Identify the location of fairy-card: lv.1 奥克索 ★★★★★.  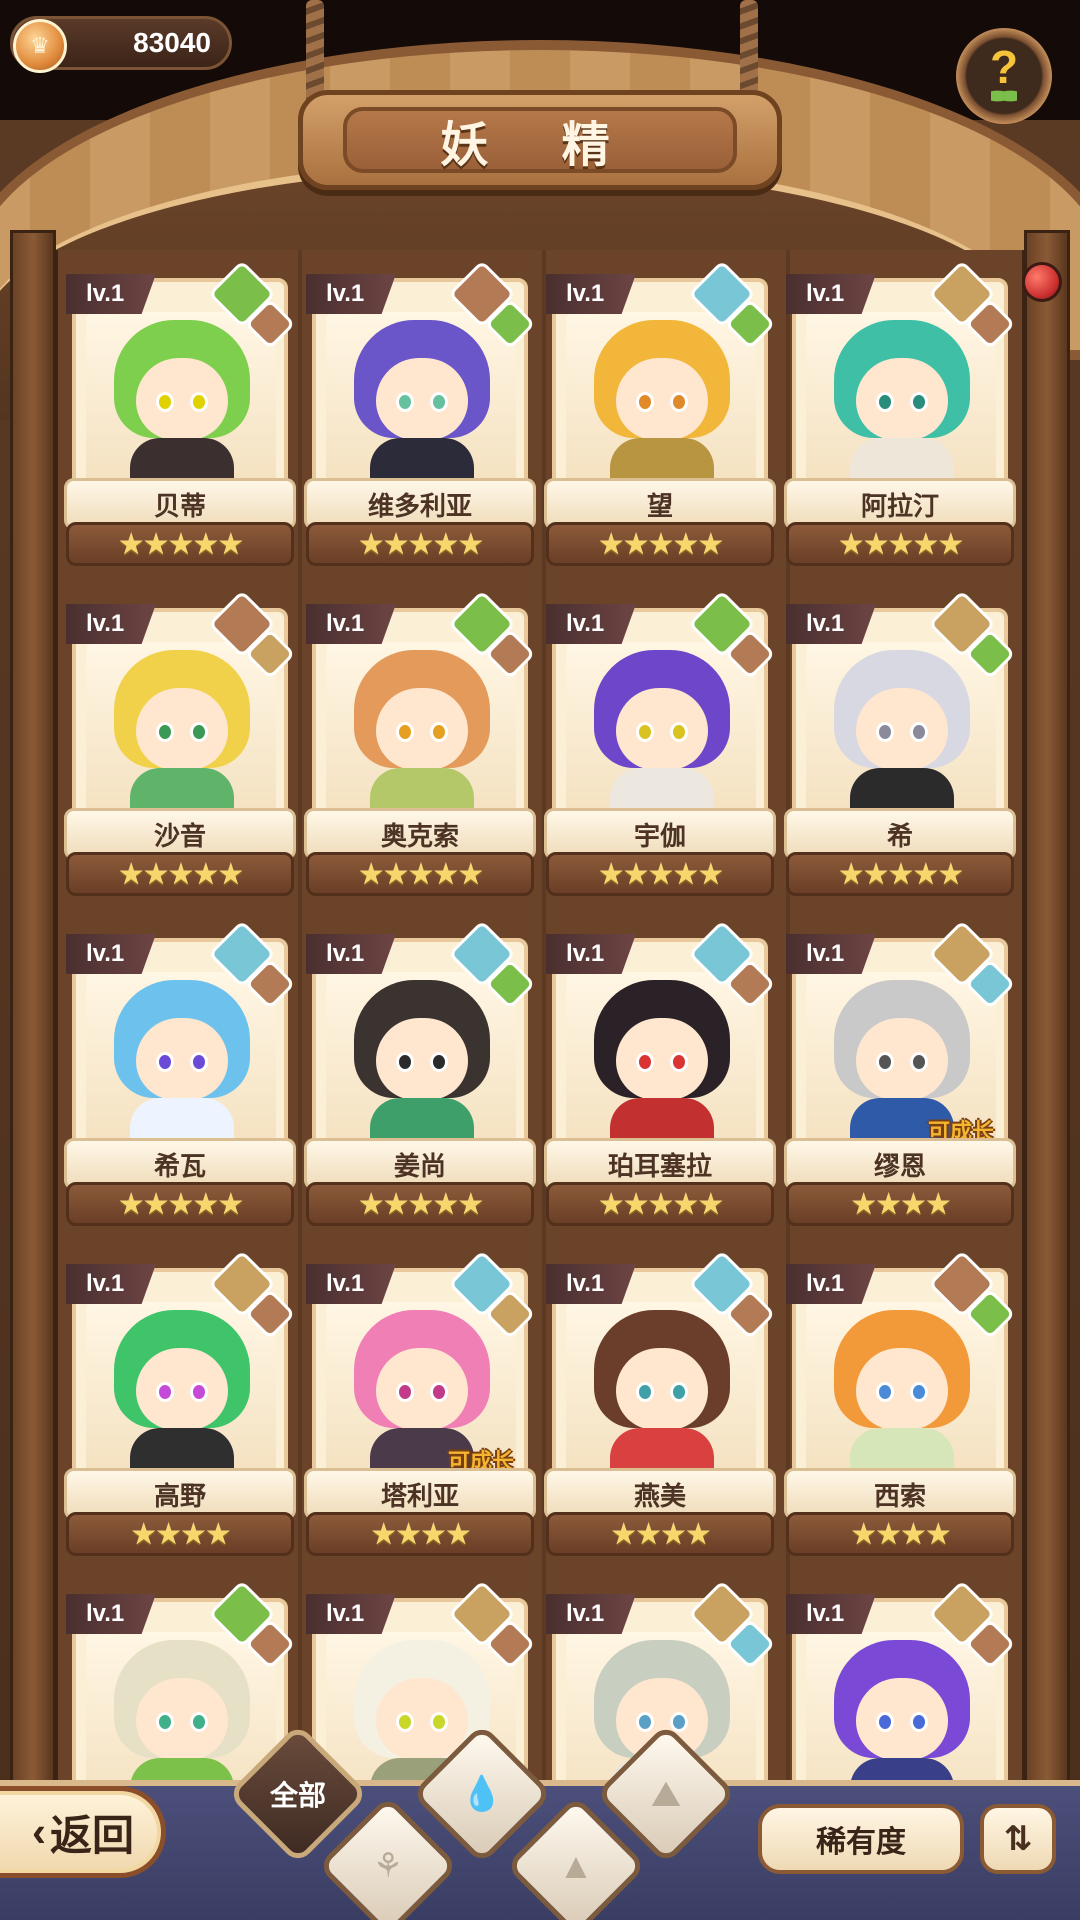
(420, 745).